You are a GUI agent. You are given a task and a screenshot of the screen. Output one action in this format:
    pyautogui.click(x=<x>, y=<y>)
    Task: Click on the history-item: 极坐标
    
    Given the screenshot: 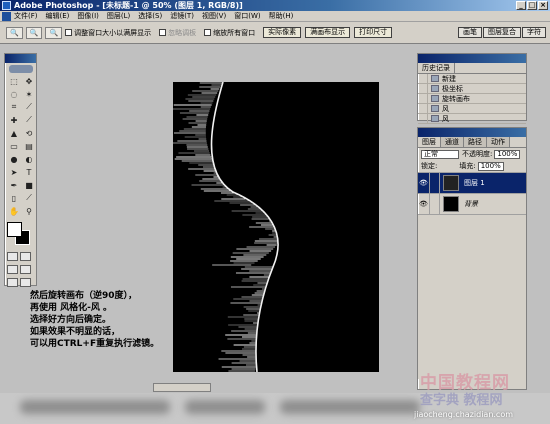 What is the action you would take?
    pyautogui.click(x=472, y=88)
    